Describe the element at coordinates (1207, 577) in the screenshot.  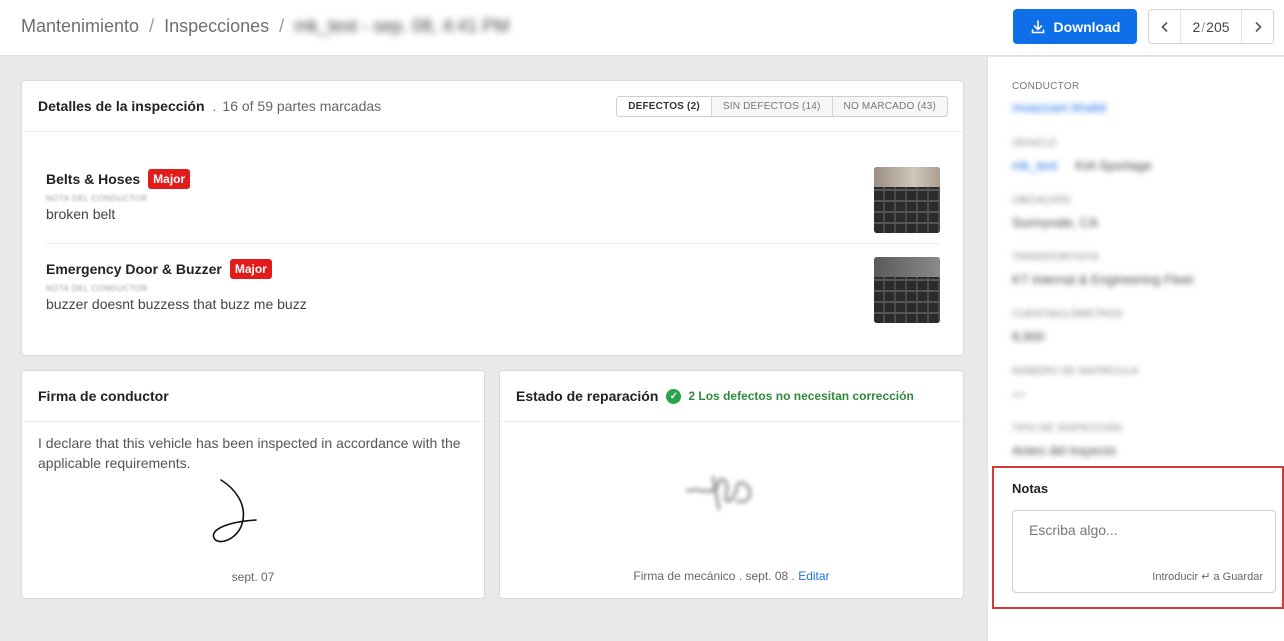
I see `notes-save-hint: Introducir ↵ a Guardar` at that location.